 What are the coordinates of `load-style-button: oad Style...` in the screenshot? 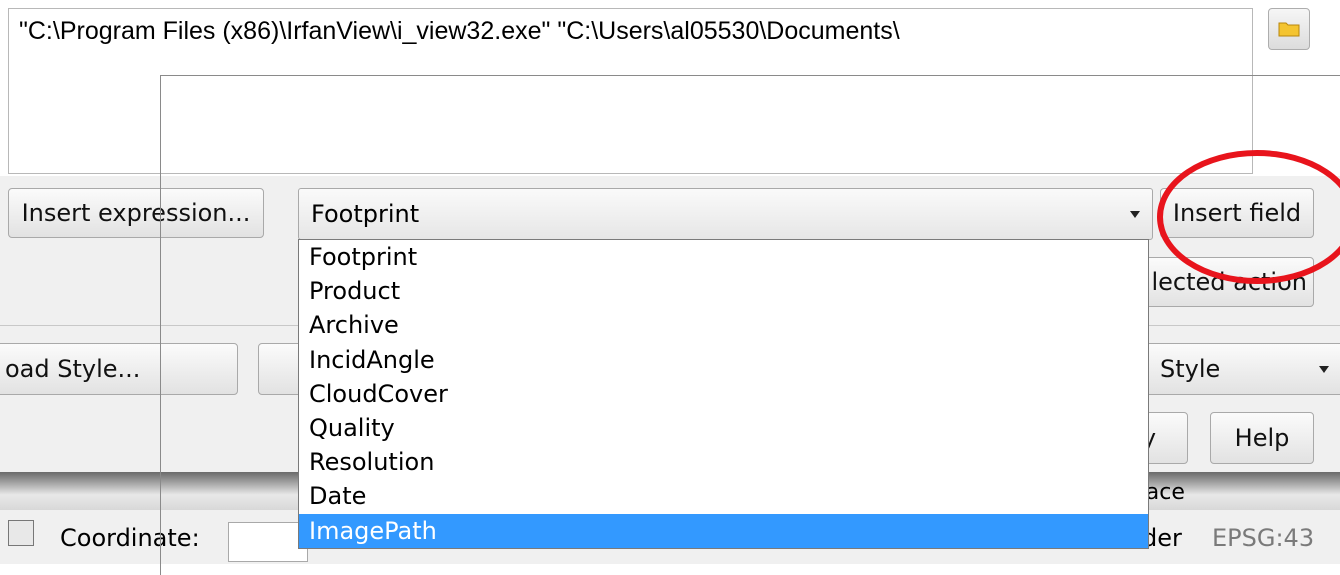 It's located at (119, 369).